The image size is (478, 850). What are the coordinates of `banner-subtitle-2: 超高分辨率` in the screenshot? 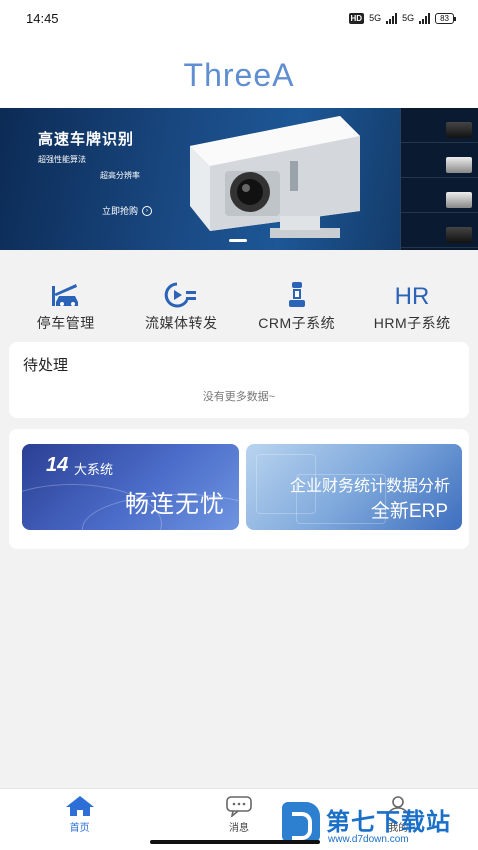 It's located at (120, 175).